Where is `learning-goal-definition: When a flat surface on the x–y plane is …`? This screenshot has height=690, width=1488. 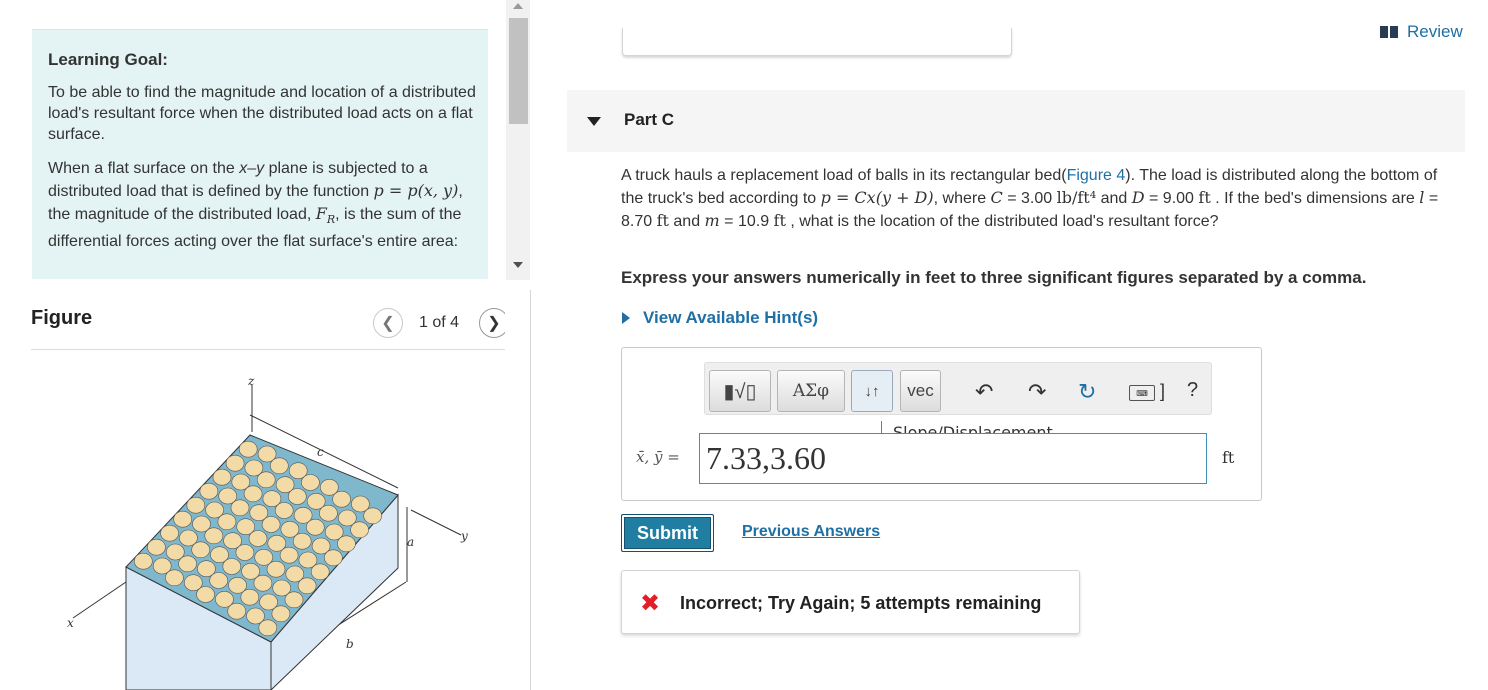 learning-goal-definition: When a flat surface on the x–y plane is … is located at coordinates (255, 205).